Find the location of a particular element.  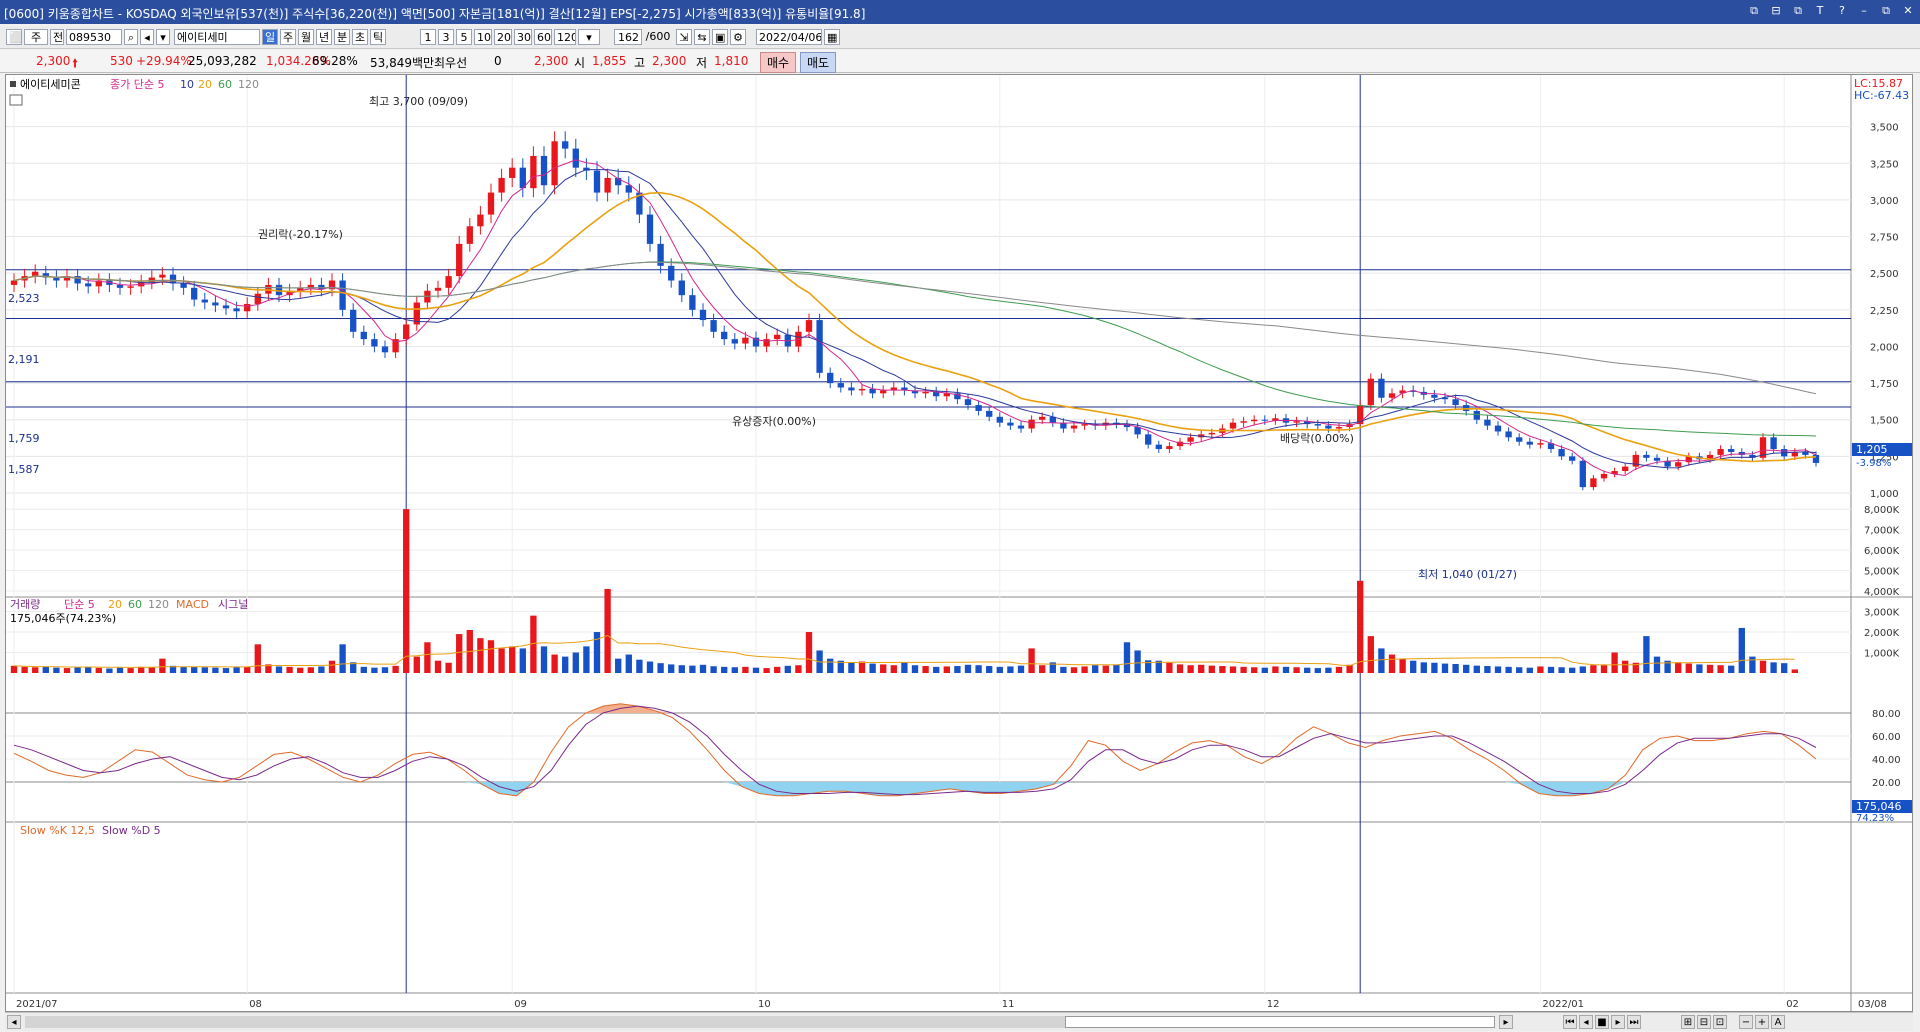

mult-5: 5 is located at coordinates (464, 37).